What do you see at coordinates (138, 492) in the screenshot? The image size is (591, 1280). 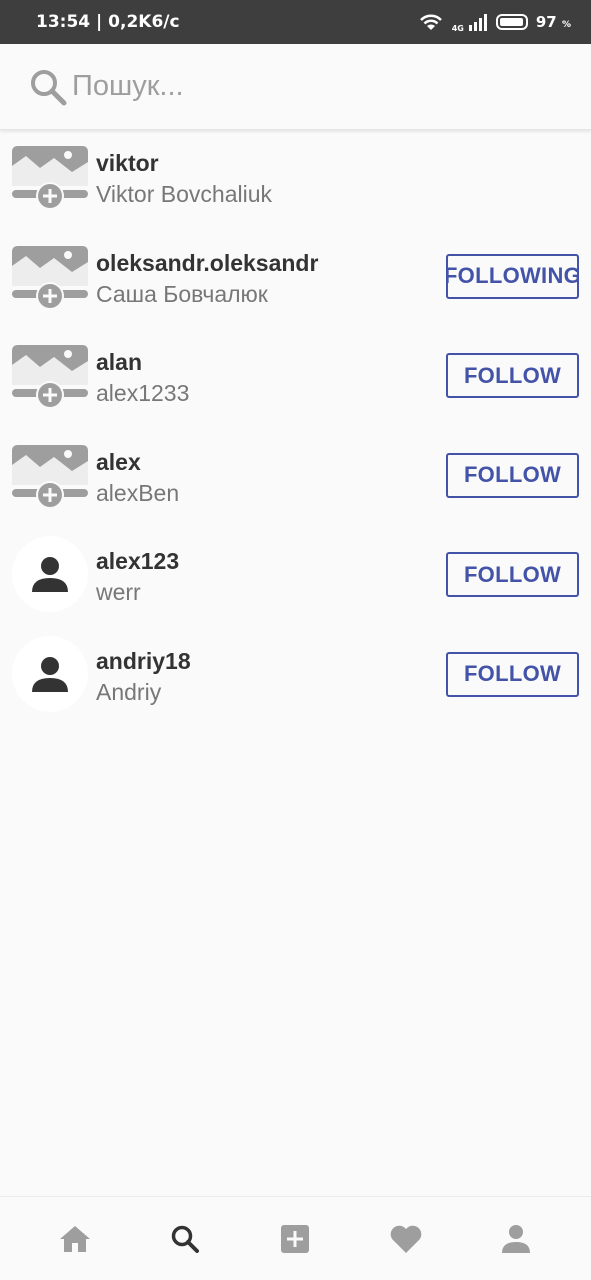 I see `full-name: alexBen` at bounding box center [138, 492].